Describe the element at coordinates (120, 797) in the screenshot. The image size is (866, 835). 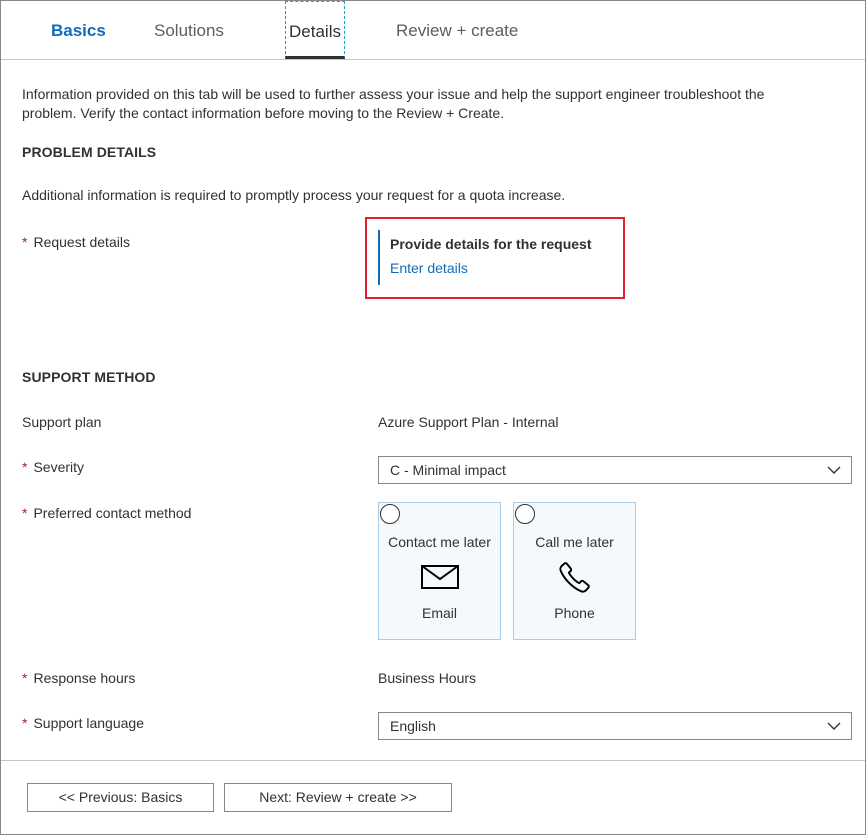
I see `previous-button: << Previous: Basics` at that location.